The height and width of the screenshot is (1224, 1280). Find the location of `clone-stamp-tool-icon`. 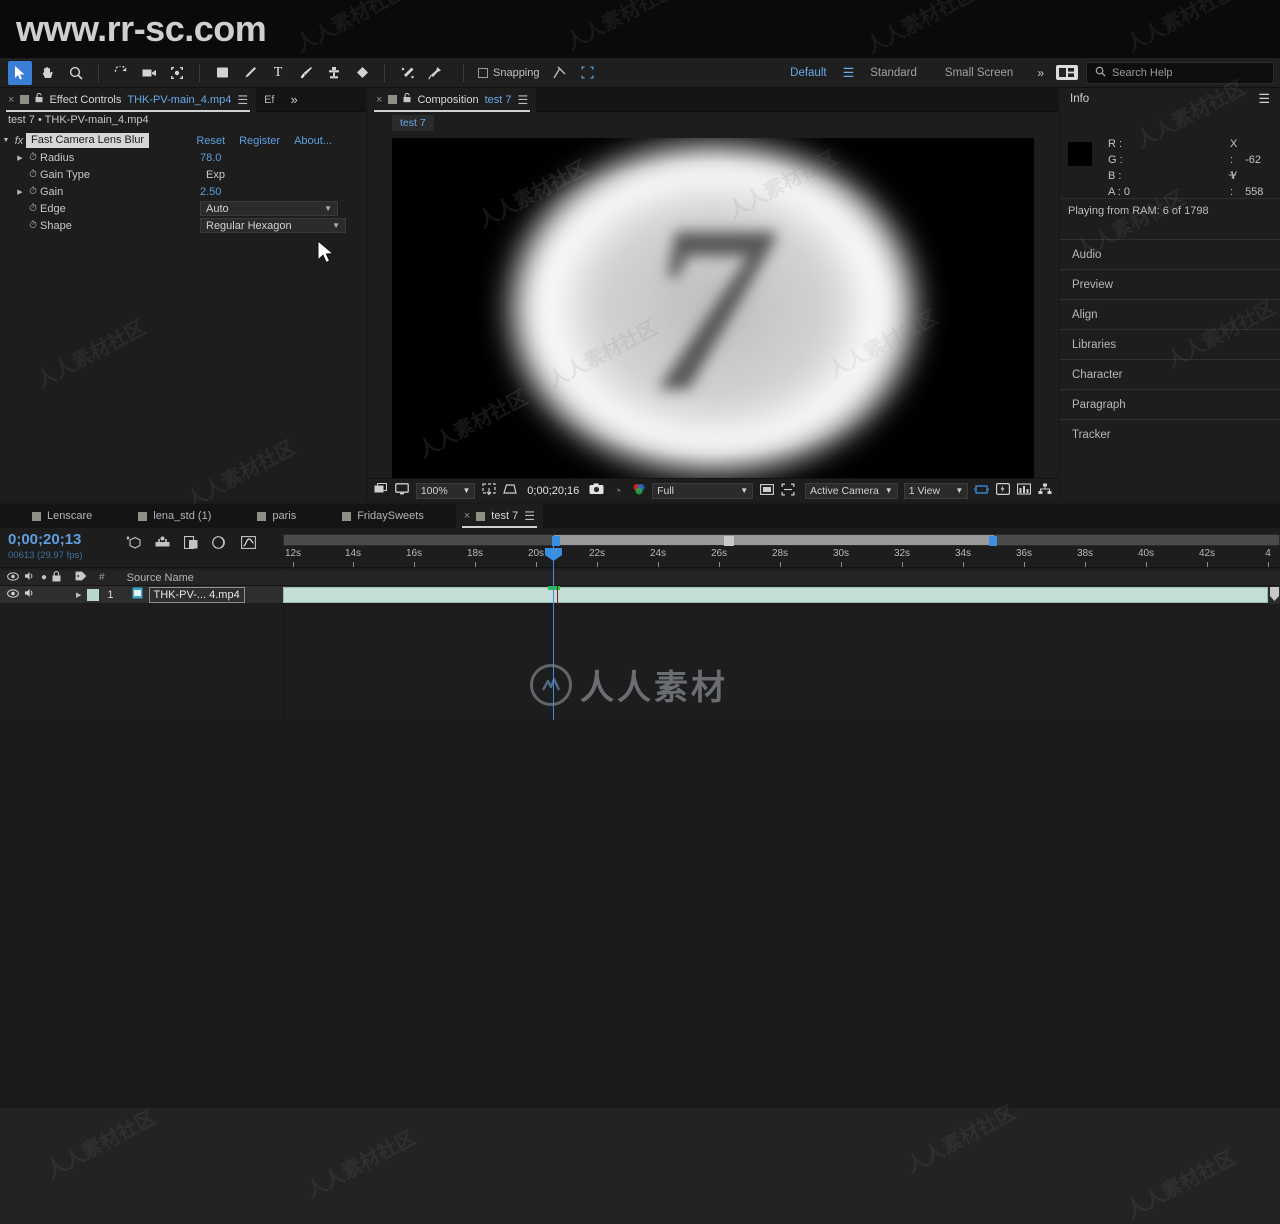

clone-stamp-tool-icon is located at coordinates (334, 73).